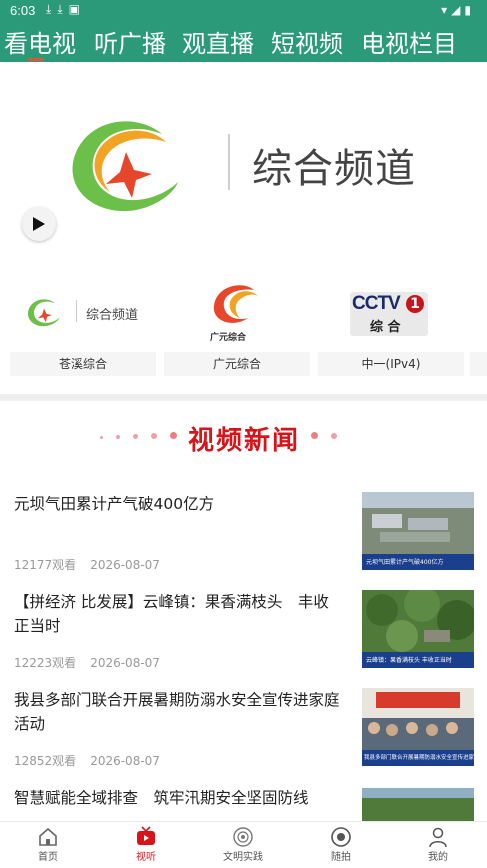 The image size is (487, 868). What do you see at coordinates (130, 41) in the screenshot?
I see `tab-radio: 听广播` at bounding box center [130, 41].